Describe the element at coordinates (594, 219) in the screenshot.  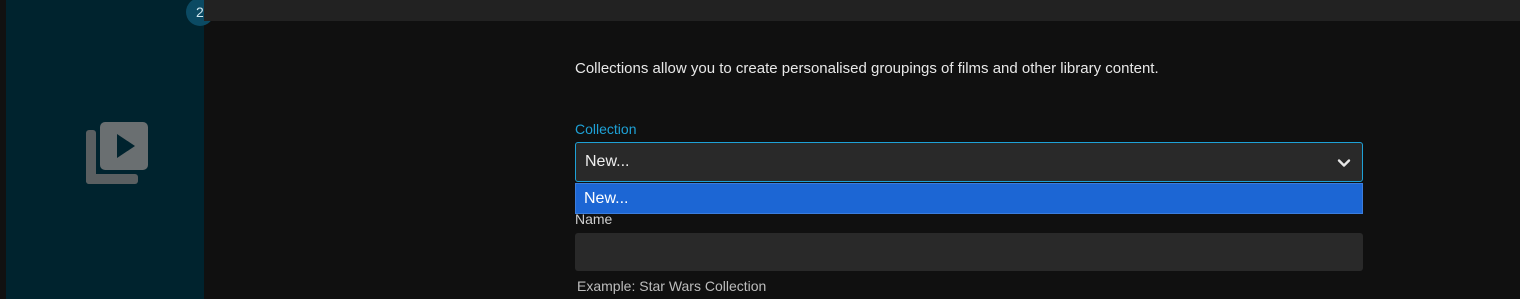
I see `name-label: Name` at that location.